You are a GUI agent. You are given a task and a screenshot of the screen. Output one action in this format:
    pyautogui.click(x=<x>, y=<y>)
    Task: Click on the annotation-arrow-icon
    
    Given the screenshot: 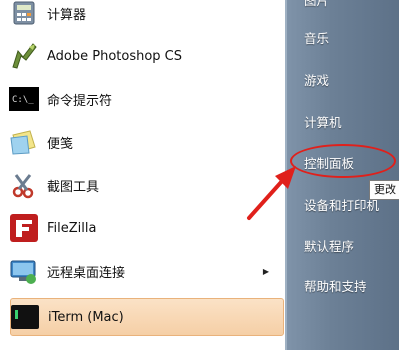 What is the action you would take?
    pyautogui.click(x=271, y=193)
    